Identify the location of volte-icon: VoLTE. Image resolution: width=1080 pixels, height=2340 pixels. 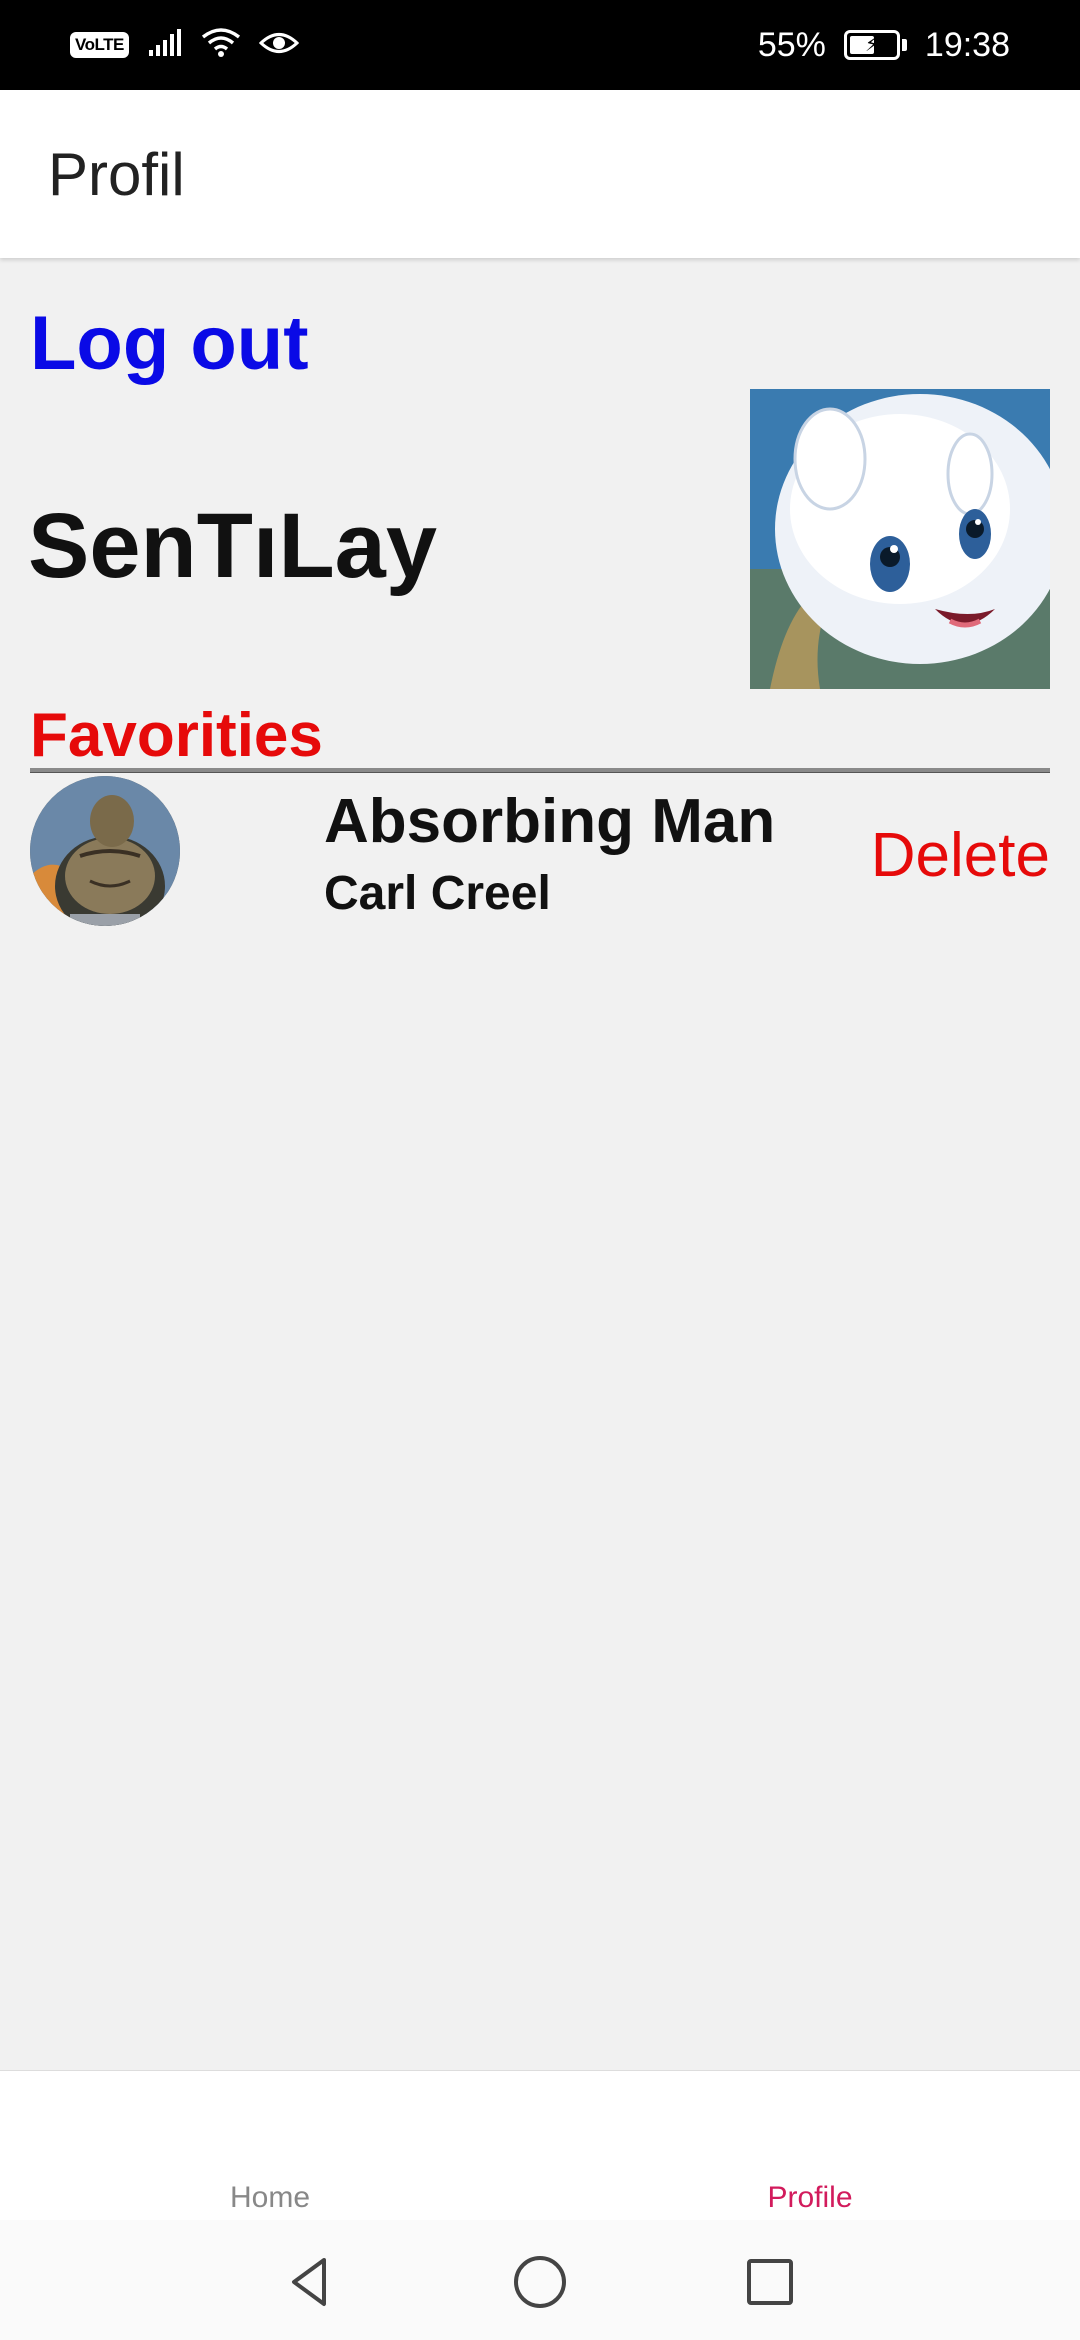
(99, 45).